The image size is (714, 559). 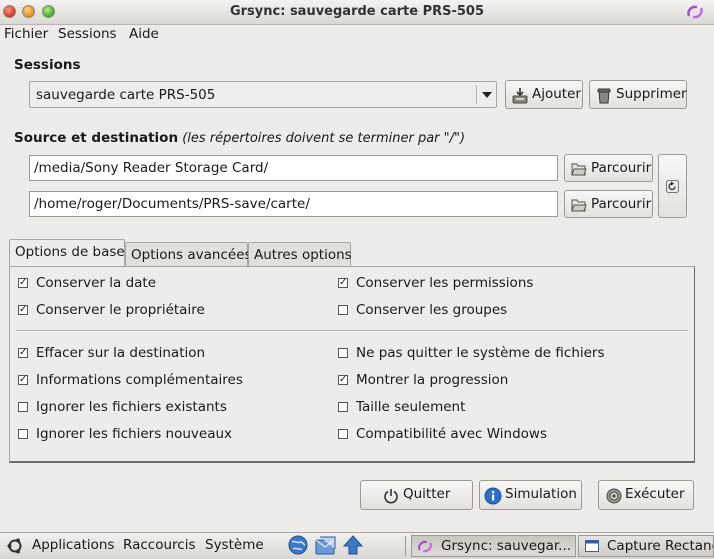 What do you see at coordinates (23, 310) in the screenshot?
I see `checkbox-conserver-proprietaire: ✓` at bounding box center [23, 310].